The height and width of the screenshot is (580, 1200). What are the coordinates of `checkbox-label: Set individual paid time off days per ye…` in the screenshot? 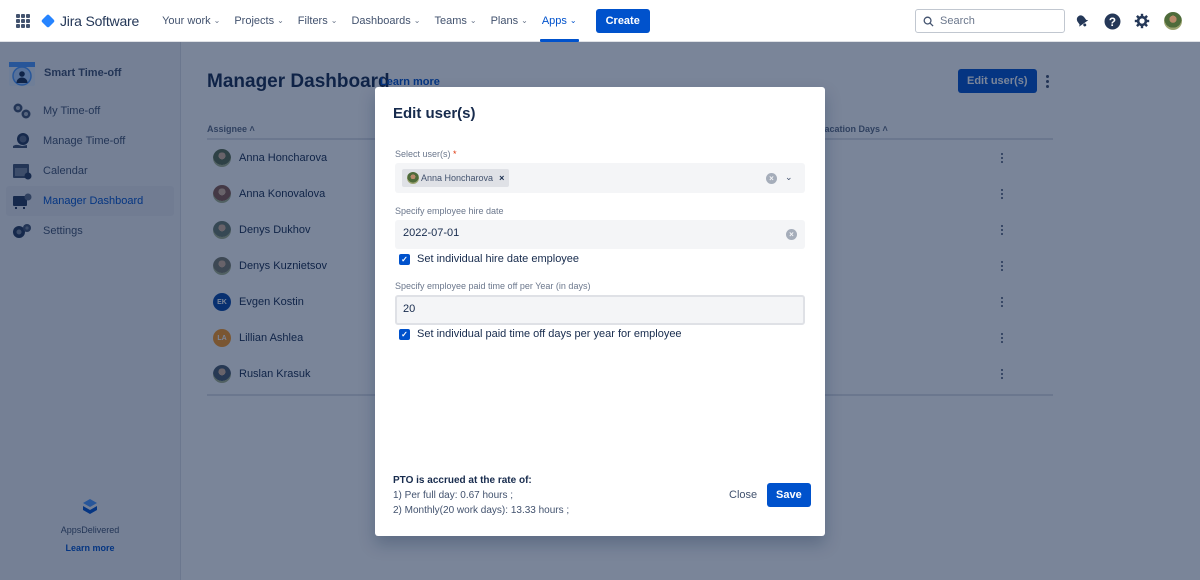 It's located at (549, 334).